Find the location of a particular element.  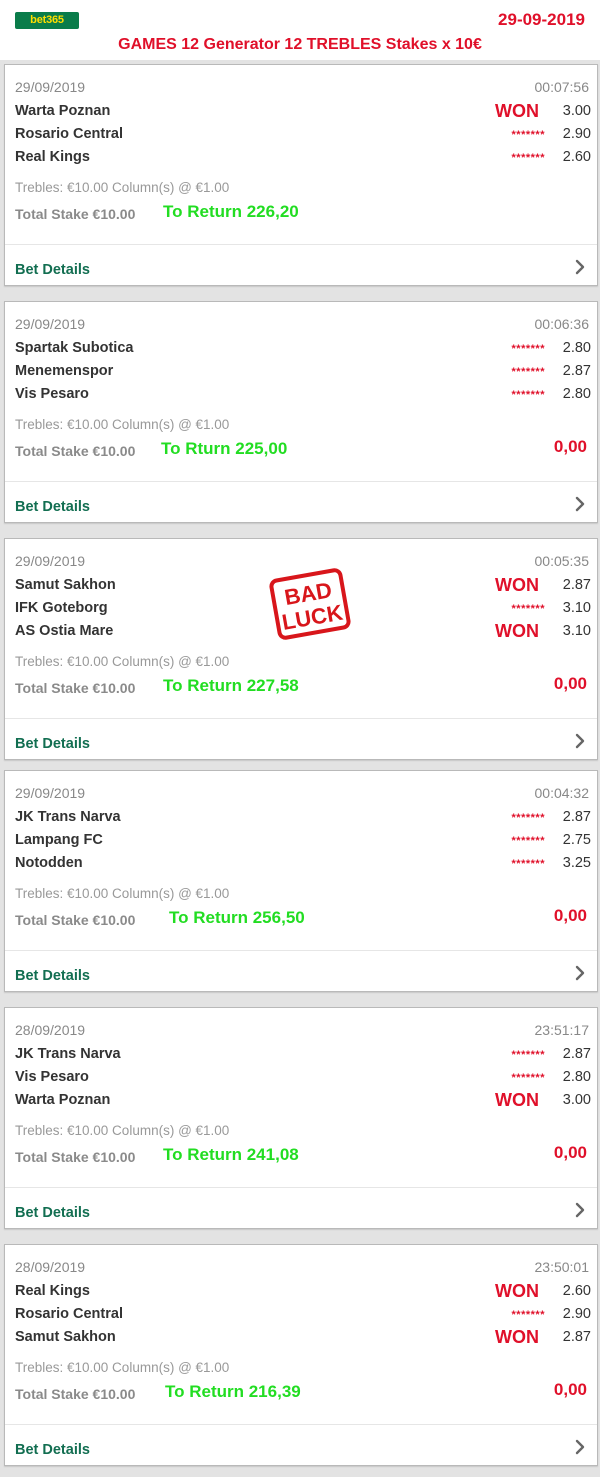

team-name: Rosario Central is located at coordinates (69, 134).